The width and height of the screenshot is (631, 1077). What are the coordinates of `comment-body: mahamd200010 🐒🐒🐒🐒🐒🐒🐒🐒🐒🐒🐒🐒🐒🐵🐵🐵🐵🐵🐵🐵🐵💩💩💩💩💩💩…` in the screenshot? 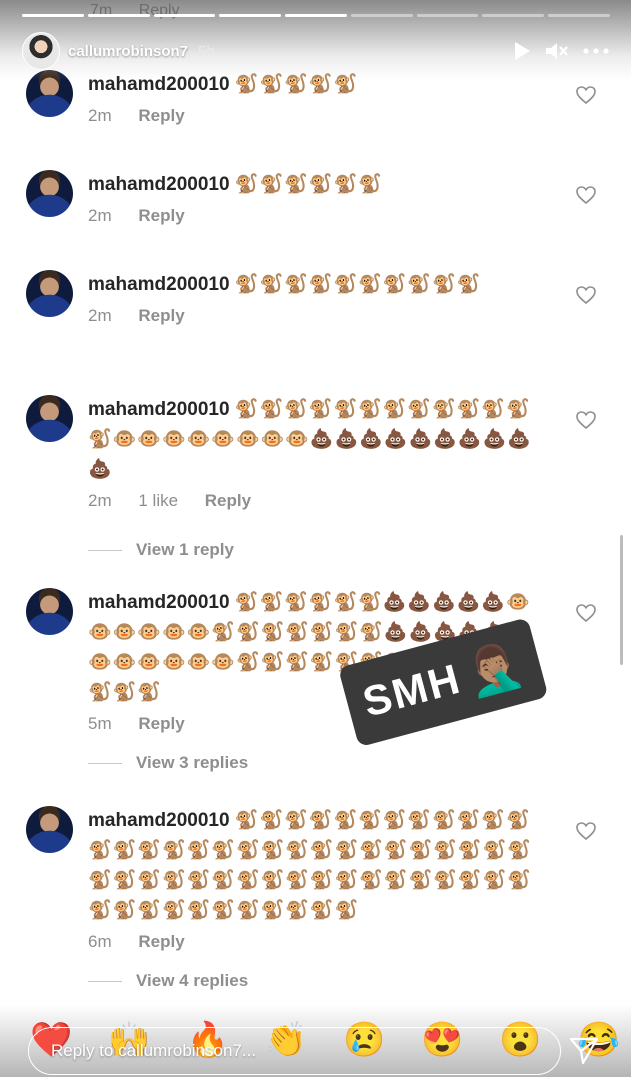 It's located at (313, 453).